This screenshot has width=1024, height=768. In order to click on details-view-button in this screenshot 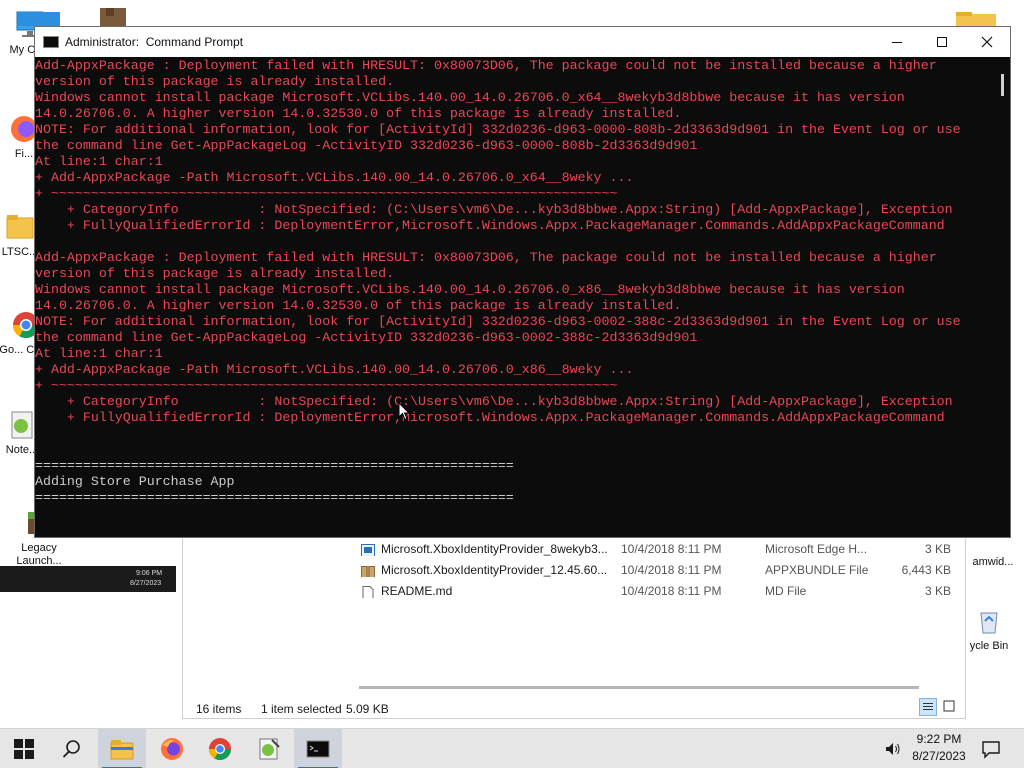, I will do `click(928, 707)`.